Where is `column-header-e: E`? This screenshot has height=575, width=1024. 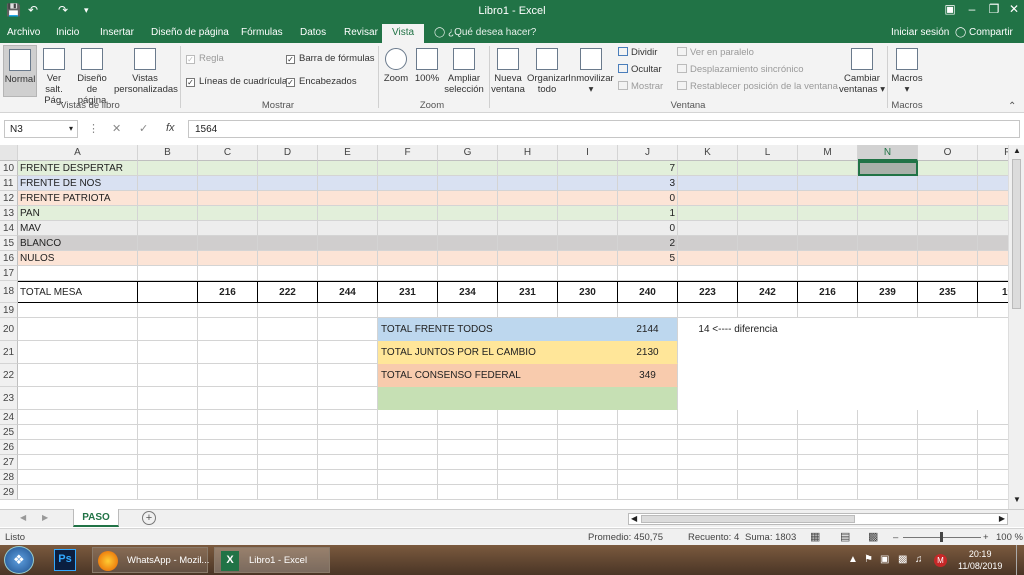 column-header-e: E is located at coordinates (348, 153).